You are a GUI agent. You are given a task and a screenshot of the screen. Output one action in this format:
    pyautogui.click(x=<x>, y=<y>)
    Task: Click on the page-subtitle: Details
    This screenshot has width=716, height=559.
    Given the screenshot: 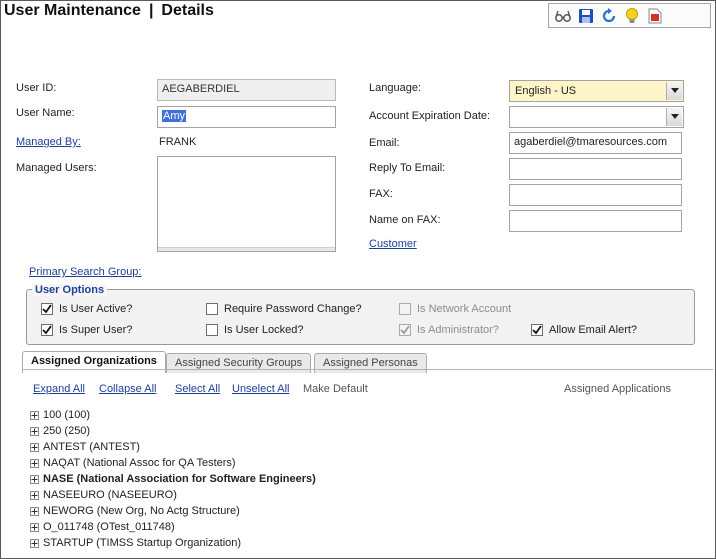 What is the action you would take?
    pyautogui.click(x=187, y=10)
    